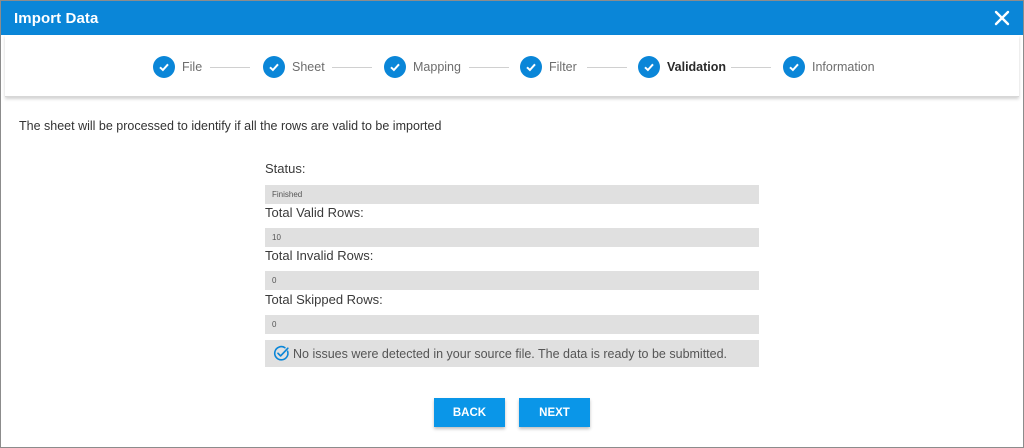 This screenshot has height=448, width=1024. What do you see at coordinates (843, 67) in the screenshot?
I see `step-label: Information` at bounding box center [843, 67].